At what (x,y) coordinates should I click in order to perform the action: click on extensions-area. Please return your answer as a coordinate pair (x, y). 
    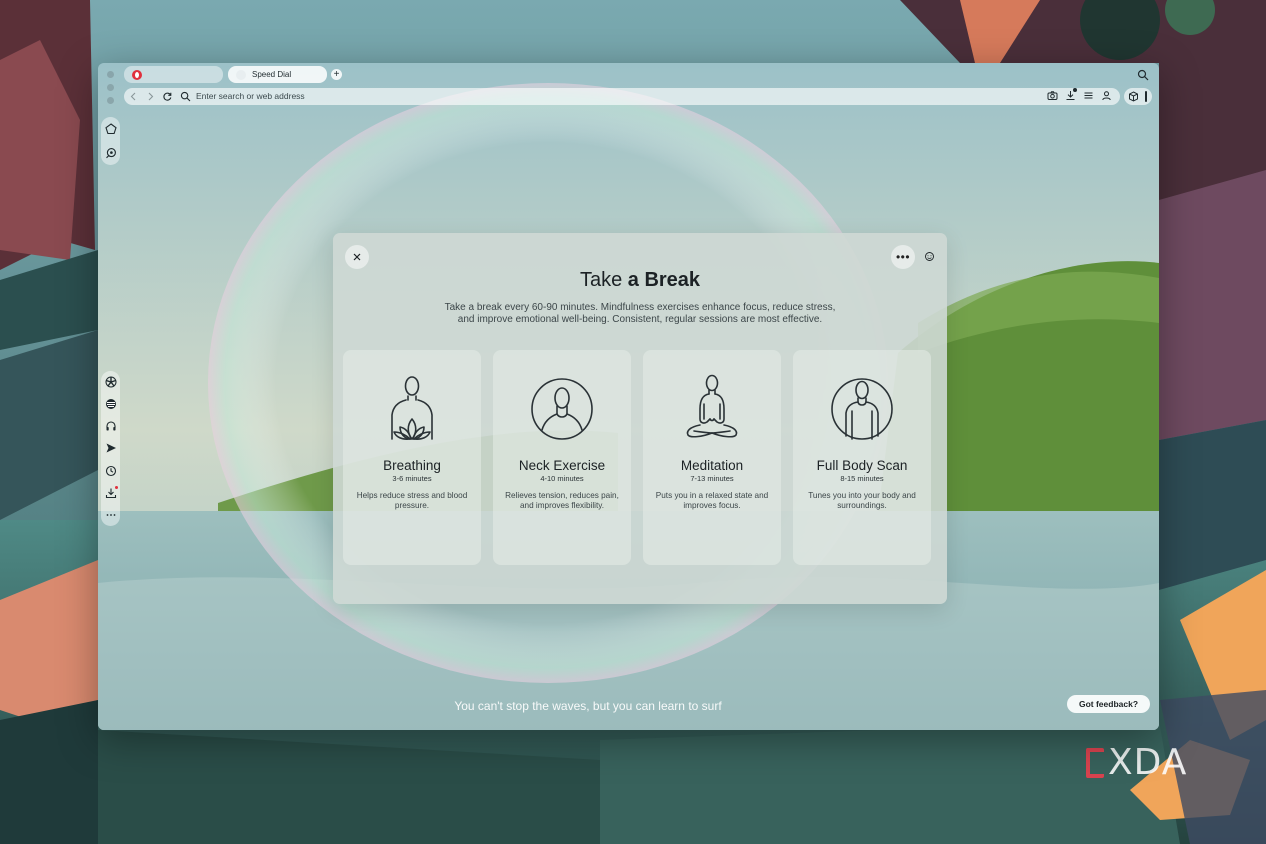
    Looking at the image, I should click on (1138, 96).